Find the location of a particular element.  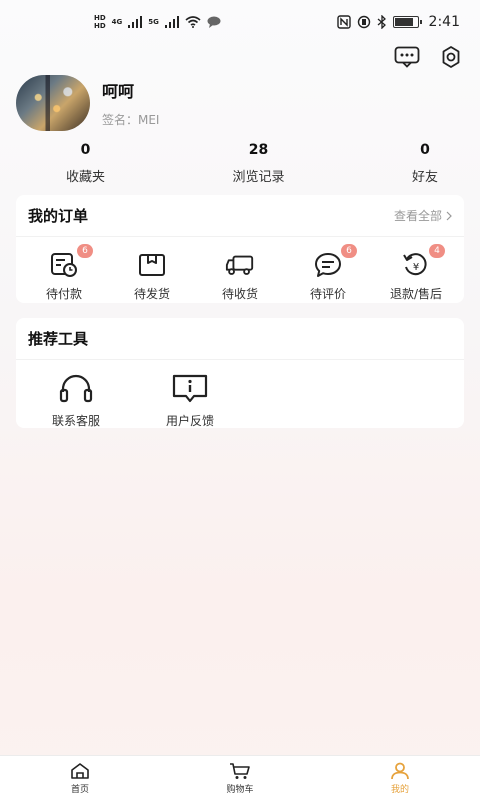

home-icon is located at coordinates (80, 770).